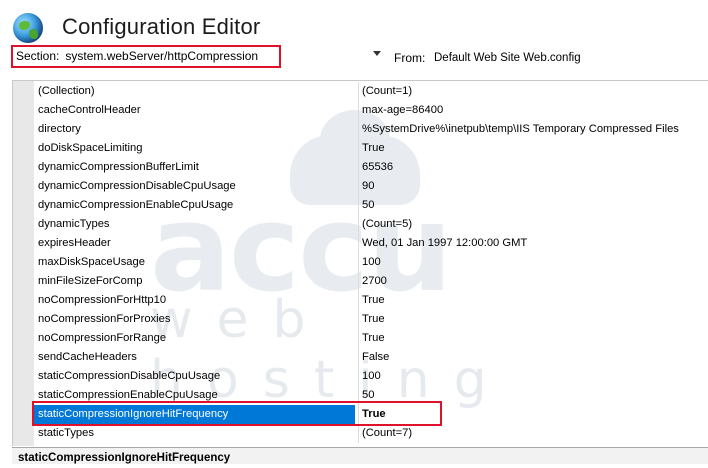 The height and width of the screenshot is (468, 708). I want to click on property-row: maxDiskSpaceUsage 100, so click(371, 262).